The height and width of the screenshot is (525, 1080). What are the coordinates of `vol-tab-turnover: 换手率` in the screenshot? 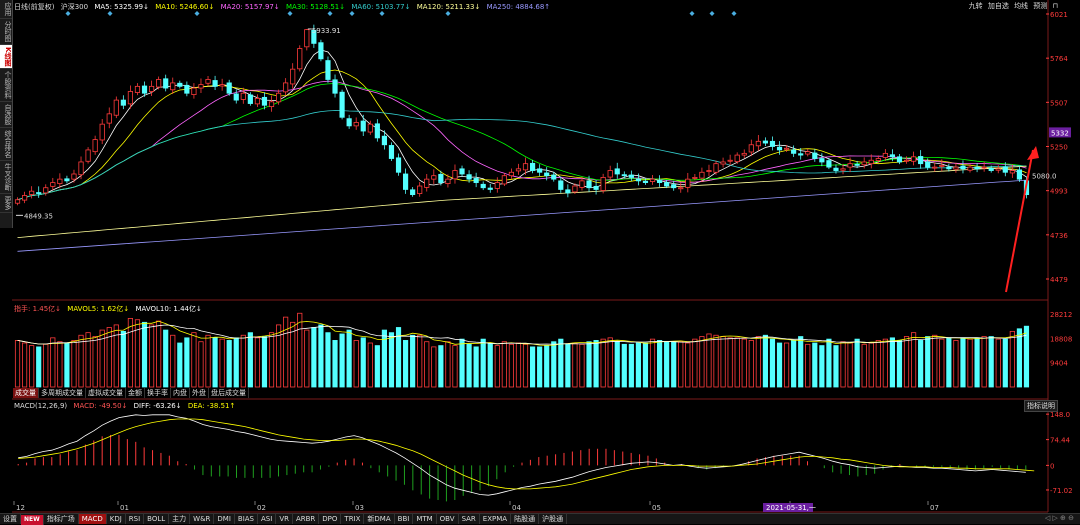 It's located at (158, 393).